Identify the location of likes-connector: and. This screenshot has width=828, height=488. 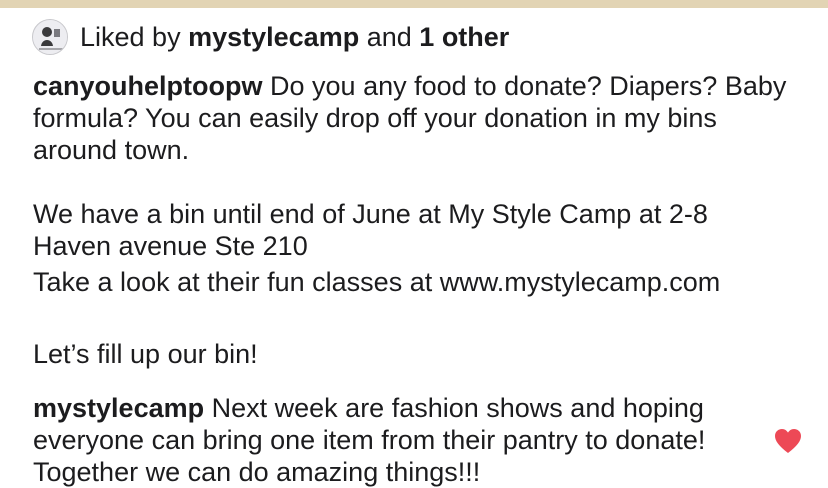
(389, 37).